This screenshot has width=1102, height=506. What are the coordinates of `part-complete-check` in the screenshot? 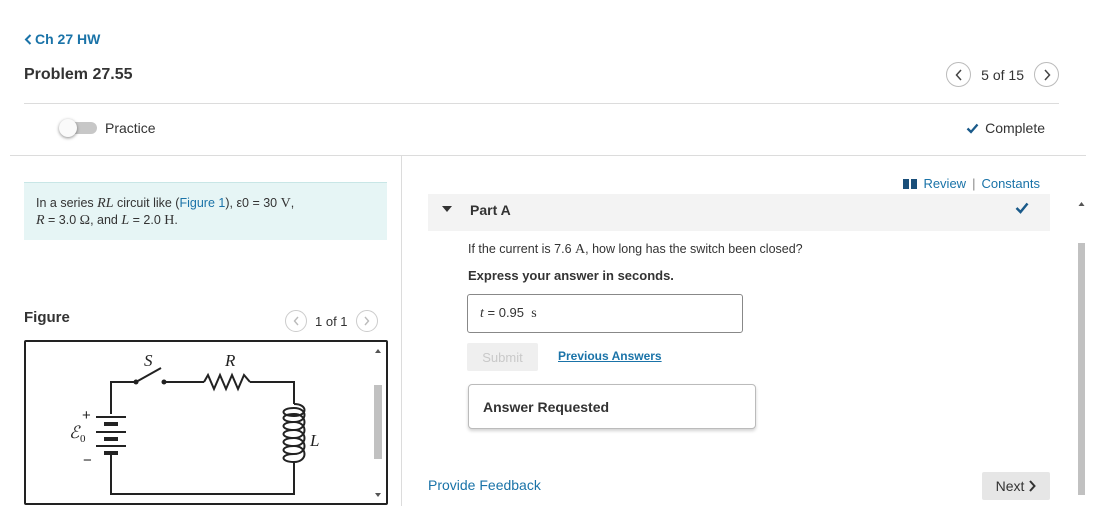 It's located at (1022, 210).